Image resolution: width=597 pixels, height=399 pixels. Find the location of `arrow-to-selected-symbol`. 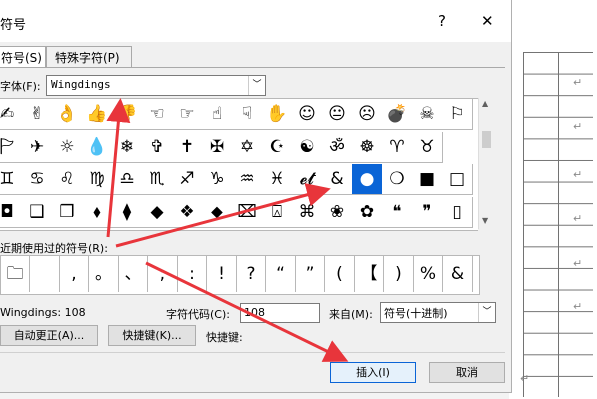

arrow-to-selected-symbol is located at coordinates (223, 215).